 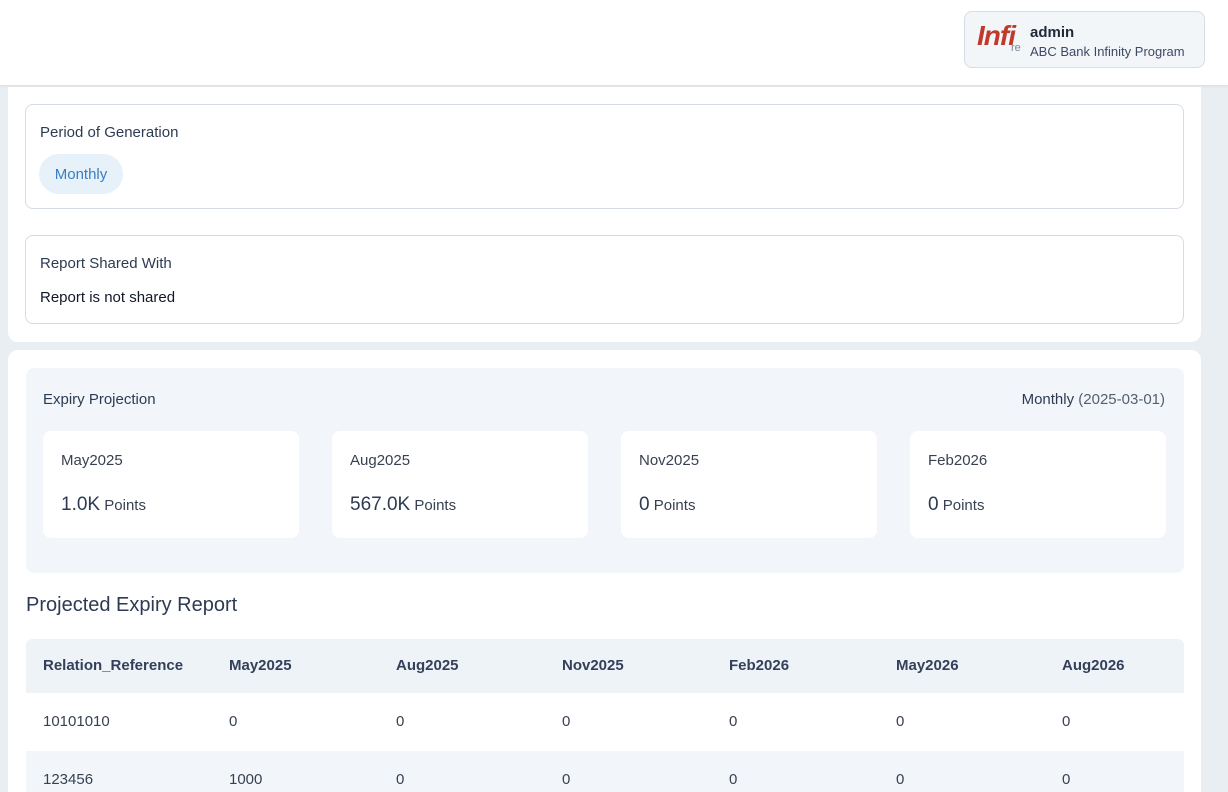 I want to click on logo-text: Infi, so click(x=996, y=35).